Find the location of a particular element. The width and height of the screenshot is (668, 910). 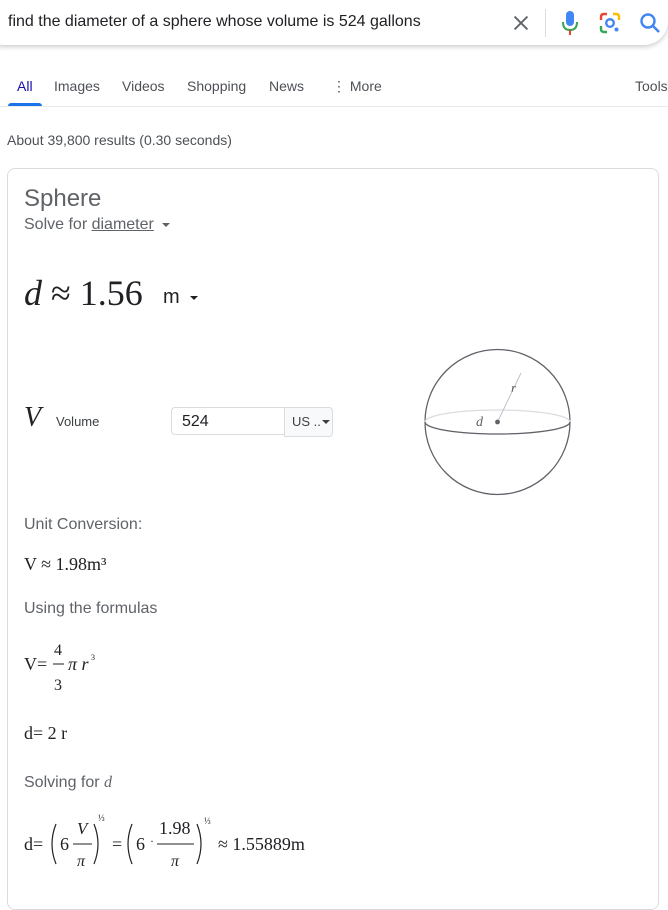

solution-numerator-v: V is located at coordinates (83, 828).